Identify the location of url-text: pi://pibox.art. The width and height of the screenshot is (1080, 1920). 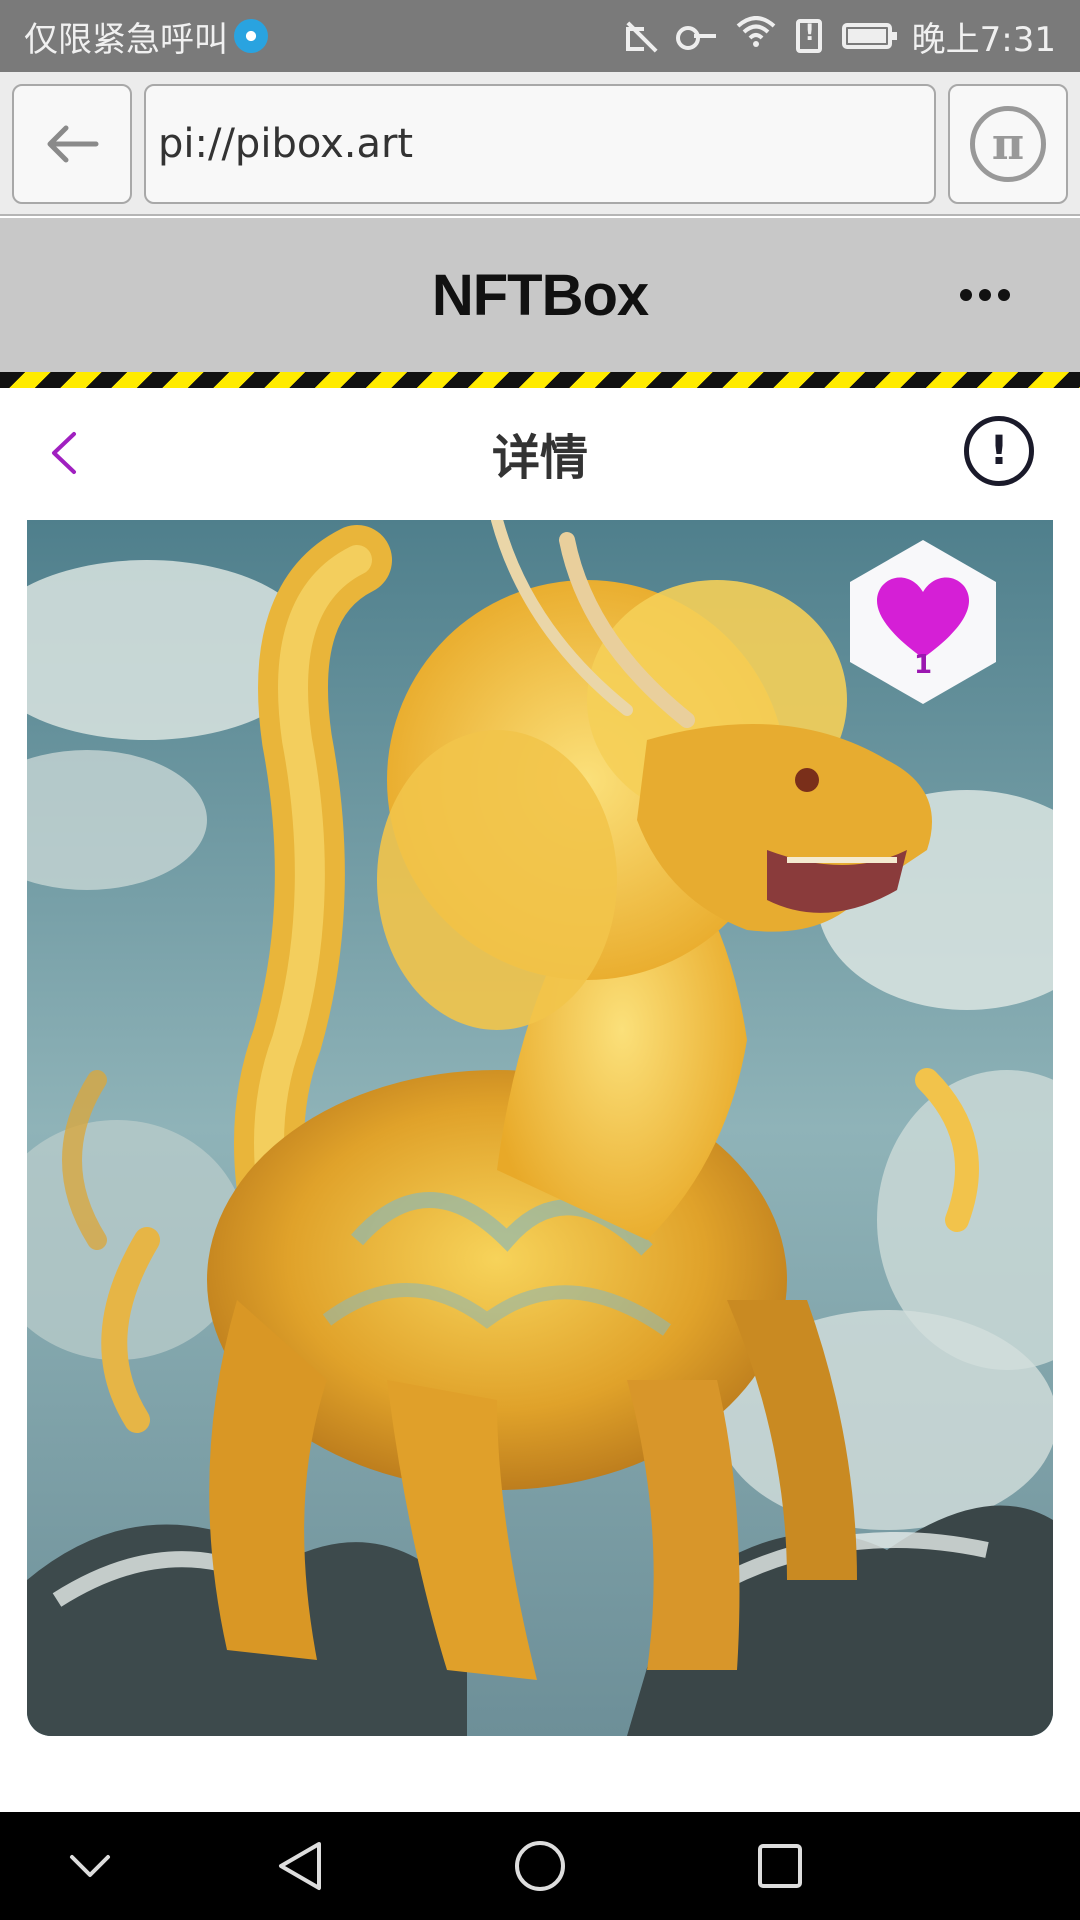
(286, 144).